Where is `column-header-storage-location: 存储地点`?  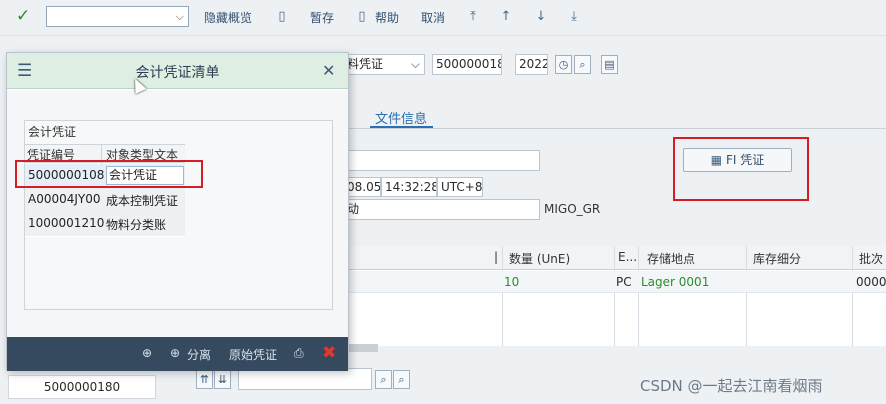 column-header-storage-location: 存储地点 is located at coordinates (671, 258).